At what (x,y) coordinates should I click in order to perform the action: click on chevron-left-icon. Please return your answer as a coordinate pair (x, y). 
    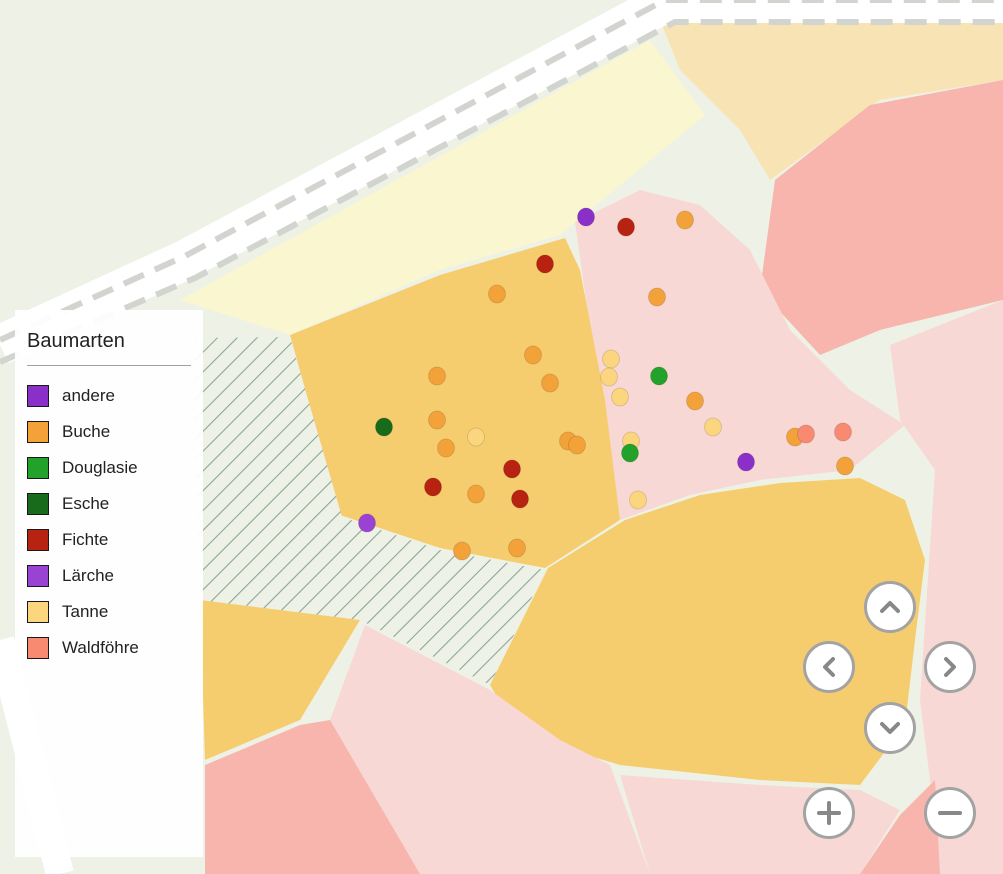
    Looking at the image, I should click on (829, 667).